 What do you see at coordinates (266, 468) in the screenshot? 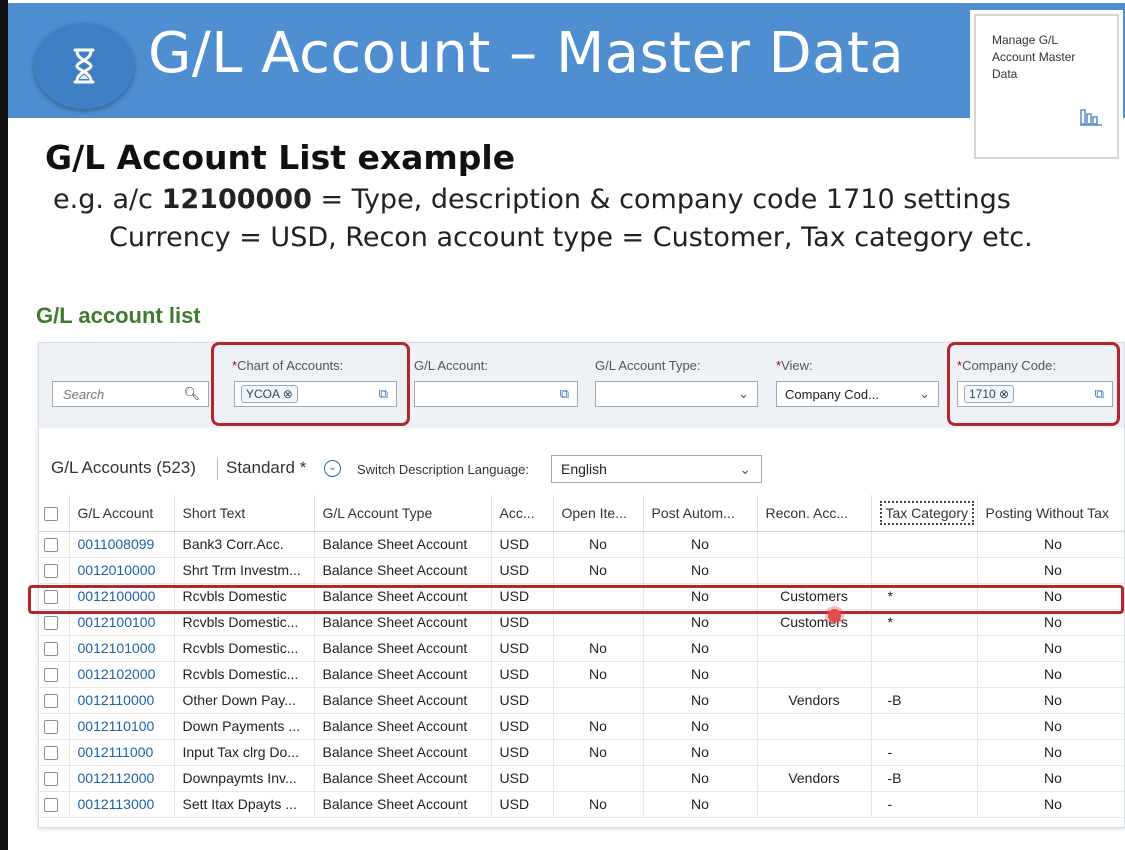
I see `variant-name: Standard *` at bounding box center [266, 468].